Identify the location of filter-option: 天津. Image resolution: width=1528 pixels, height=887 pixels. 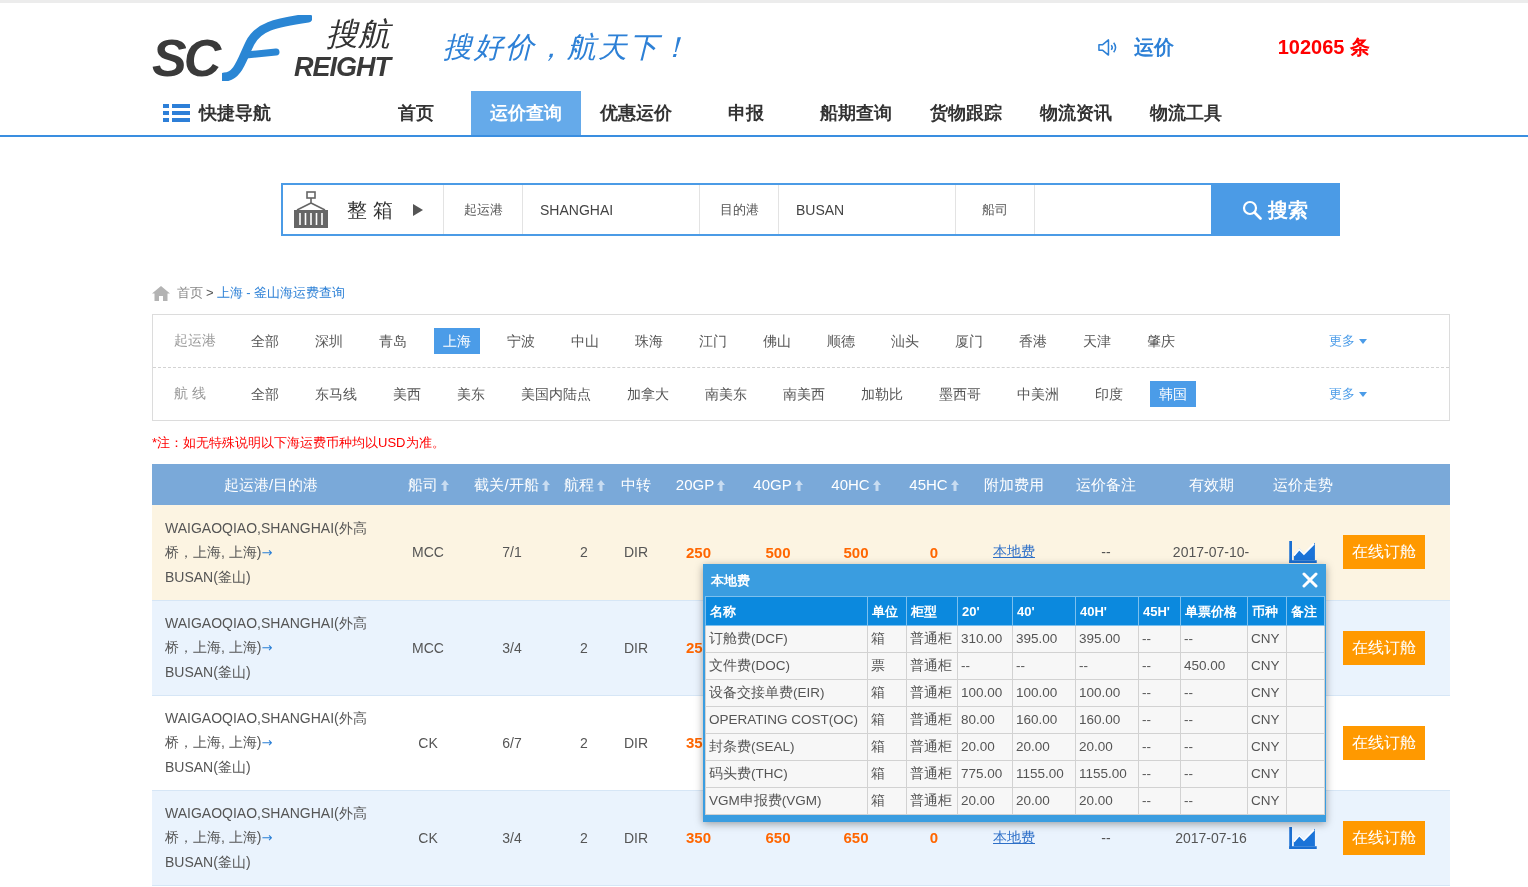
(1097, 341).